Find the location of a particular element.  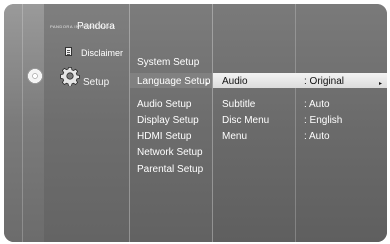

setup-item-system: System Setup is located at coordinates (168, 63).